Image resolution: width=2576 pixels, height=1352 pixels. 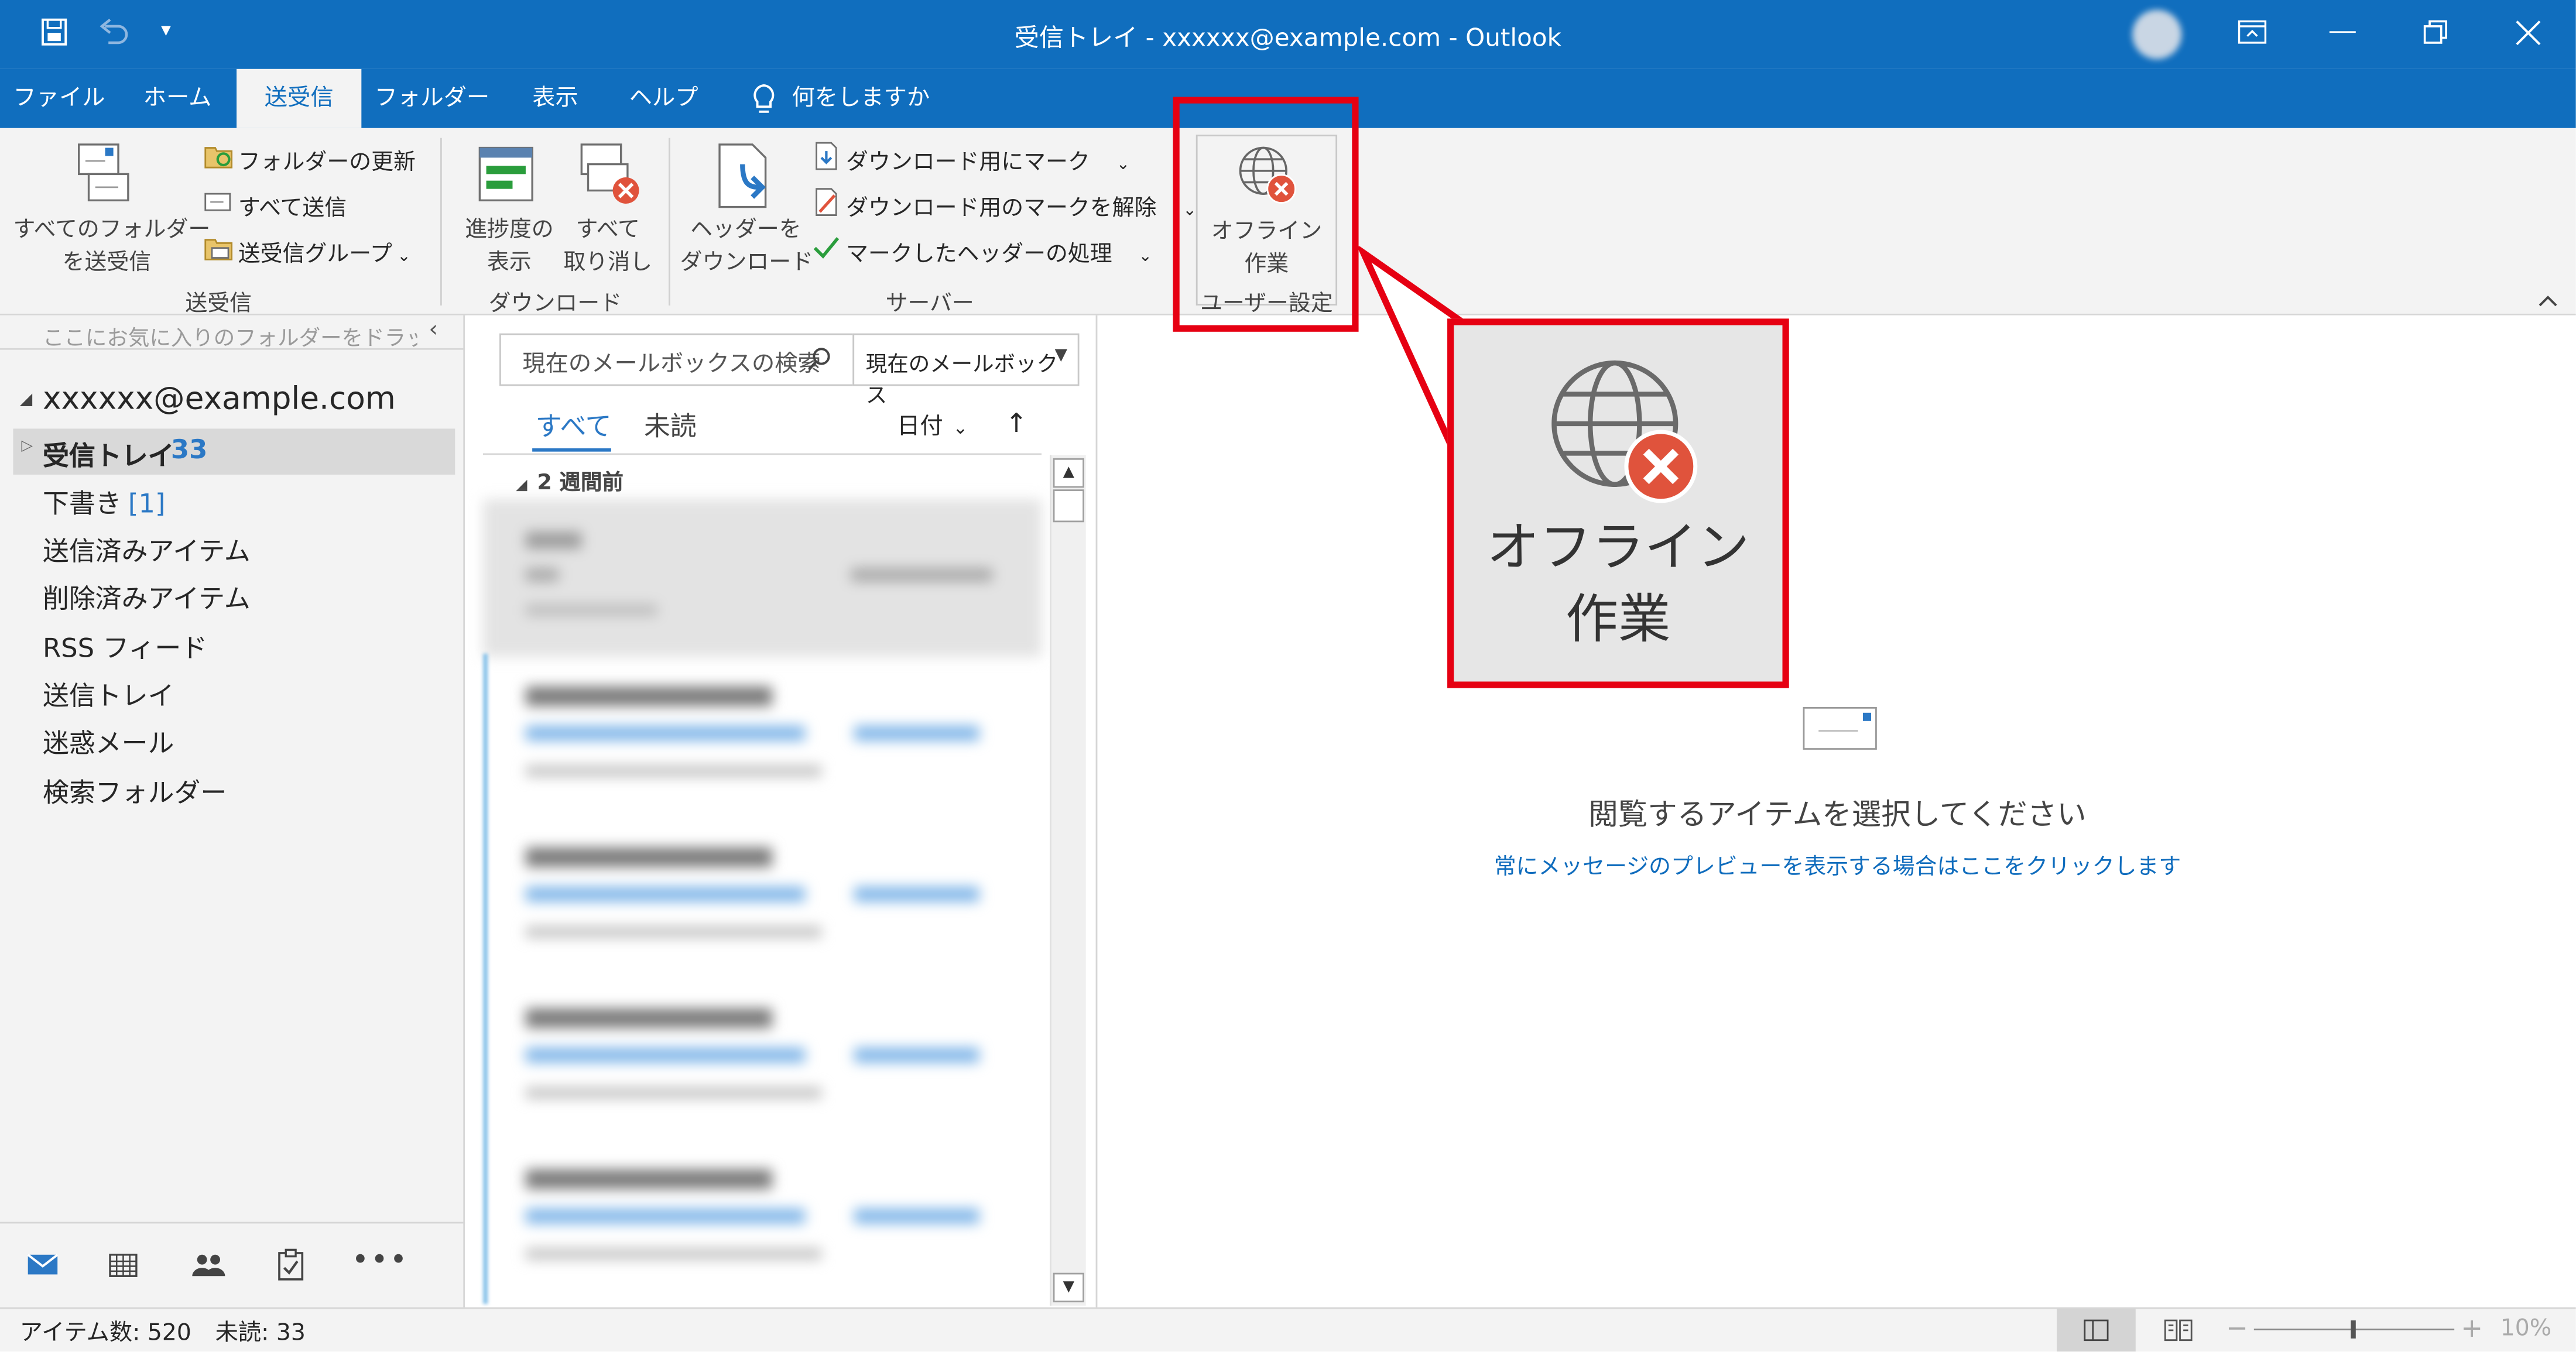 What do you see at coordinates (234, 451) in the screenshot?
I see `folder-inbox: ▷ 受信トレイ 33` at bounding box center [234, 451].